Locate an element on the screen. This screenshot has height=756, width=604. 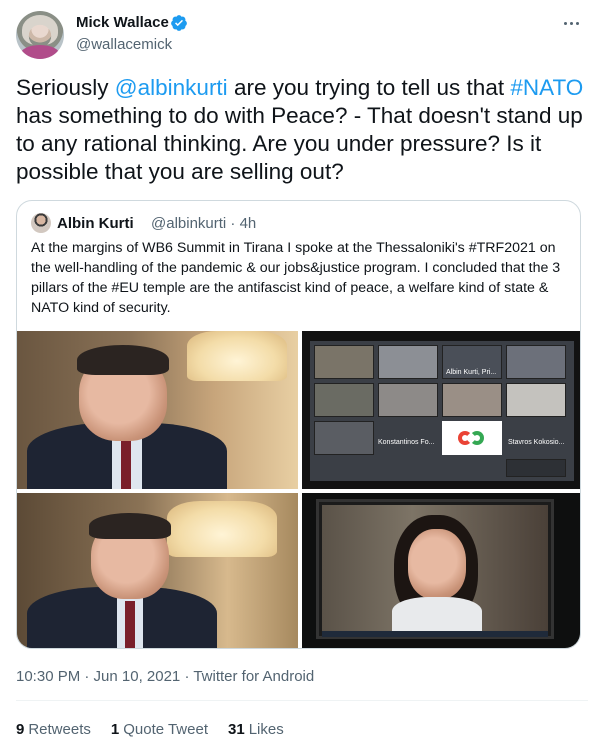
quote-tweets-stat: 1 Quote Tweet is located at coordinates (159, 729).